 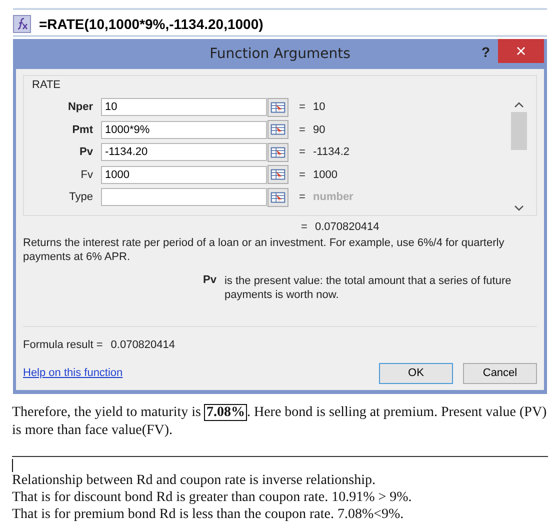 I want to click on argument-result: number, so click(x=333, y=197).